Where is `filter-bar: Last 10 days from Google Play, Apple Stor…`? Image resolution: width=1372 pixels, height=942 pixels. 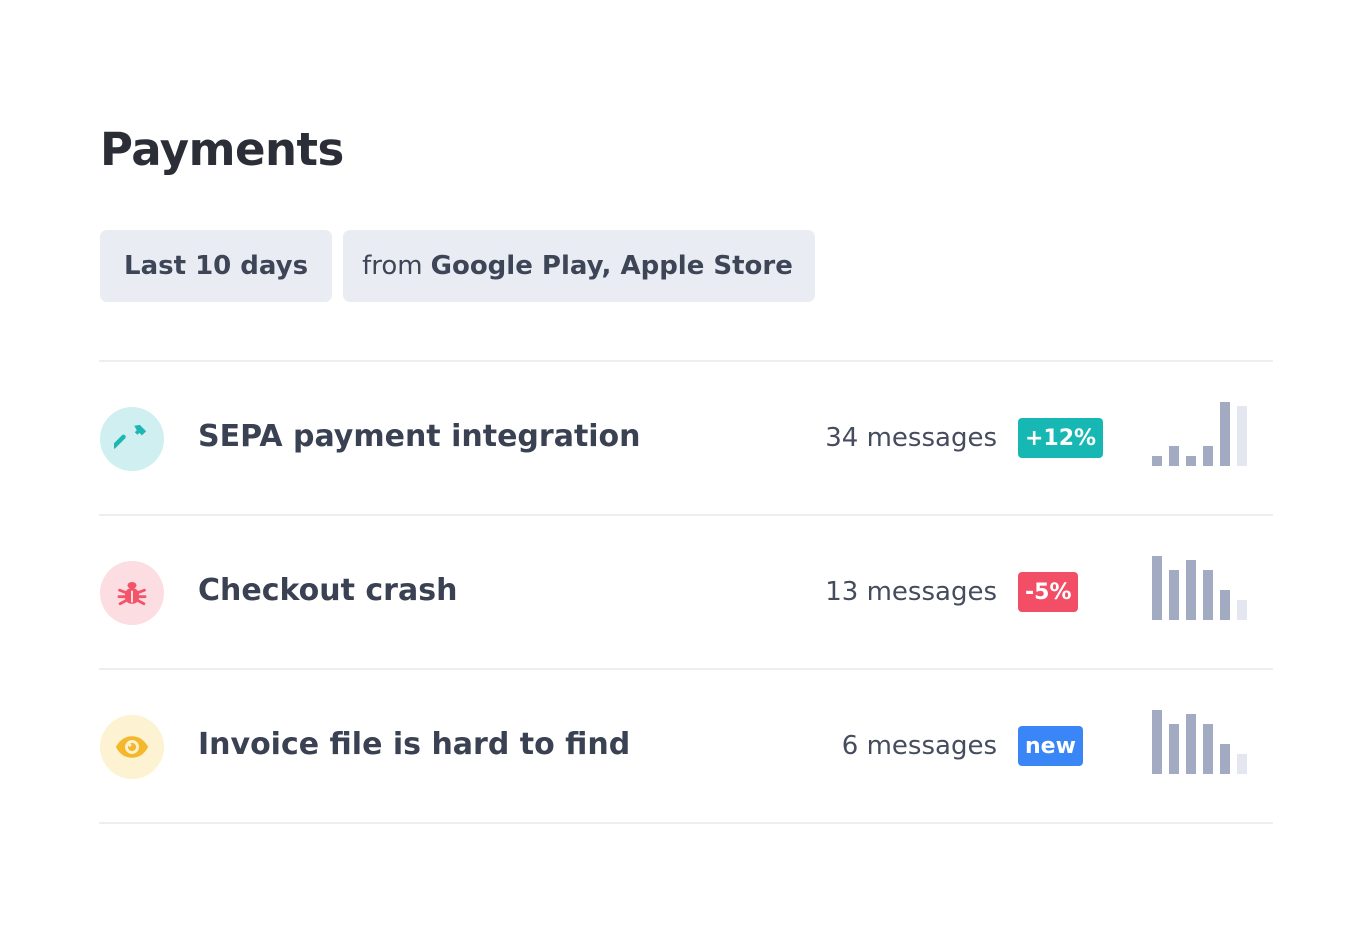
filter-bar: Last 10 days from Google Play, Apple Stor… is located at coordinates (457, 266).